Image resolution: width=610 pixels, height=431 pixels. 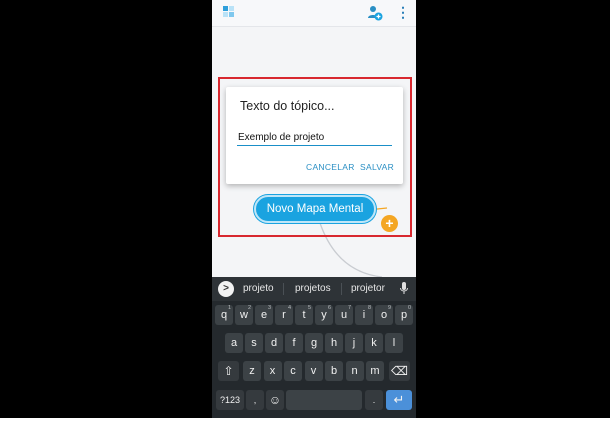 I want to click on key-c: c, so click(x=293, y=371).